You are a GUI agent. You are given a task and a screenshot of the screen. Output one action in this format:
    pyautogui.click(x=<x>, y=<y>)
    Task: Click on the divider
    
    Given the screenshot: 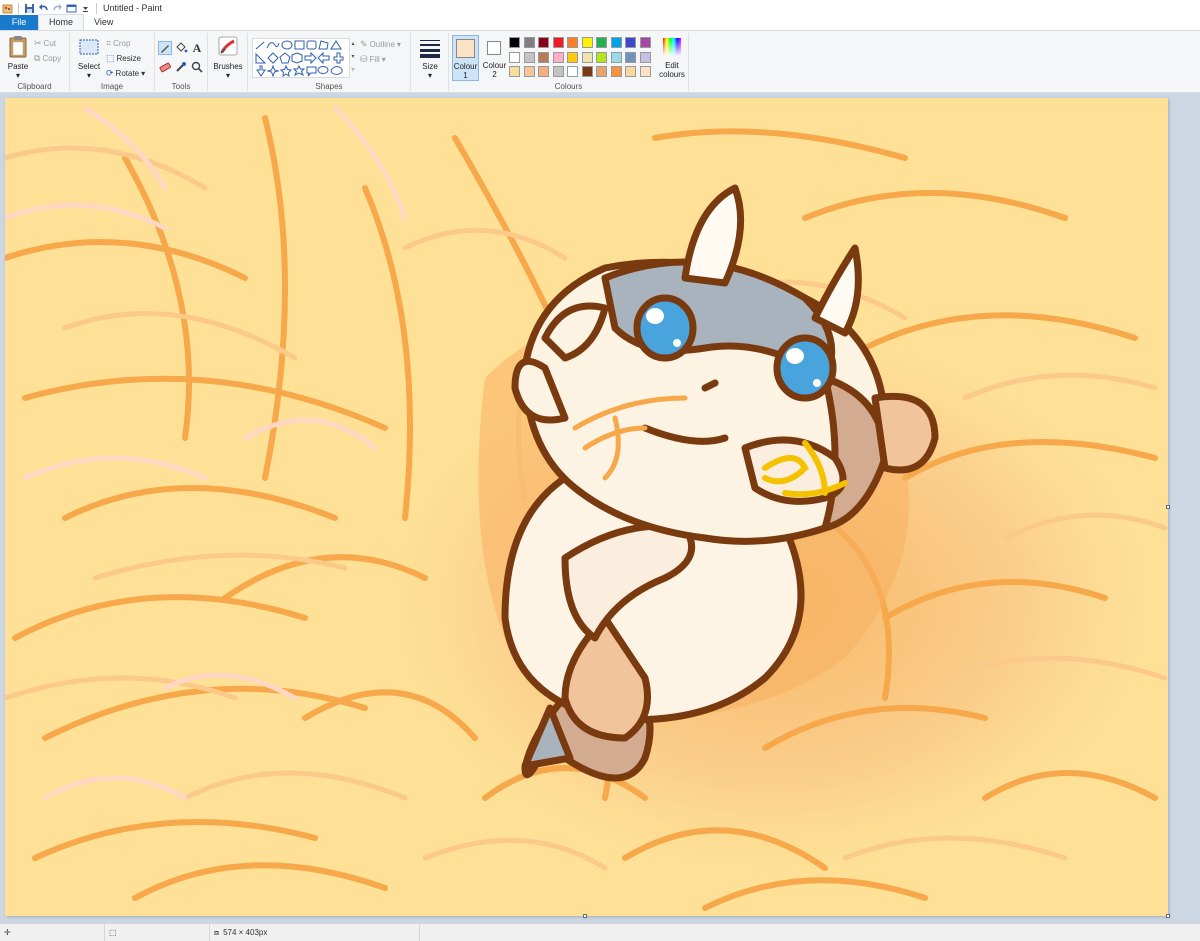 What is the action you would take?
    pyautogui.click(x=18, y=8)
    